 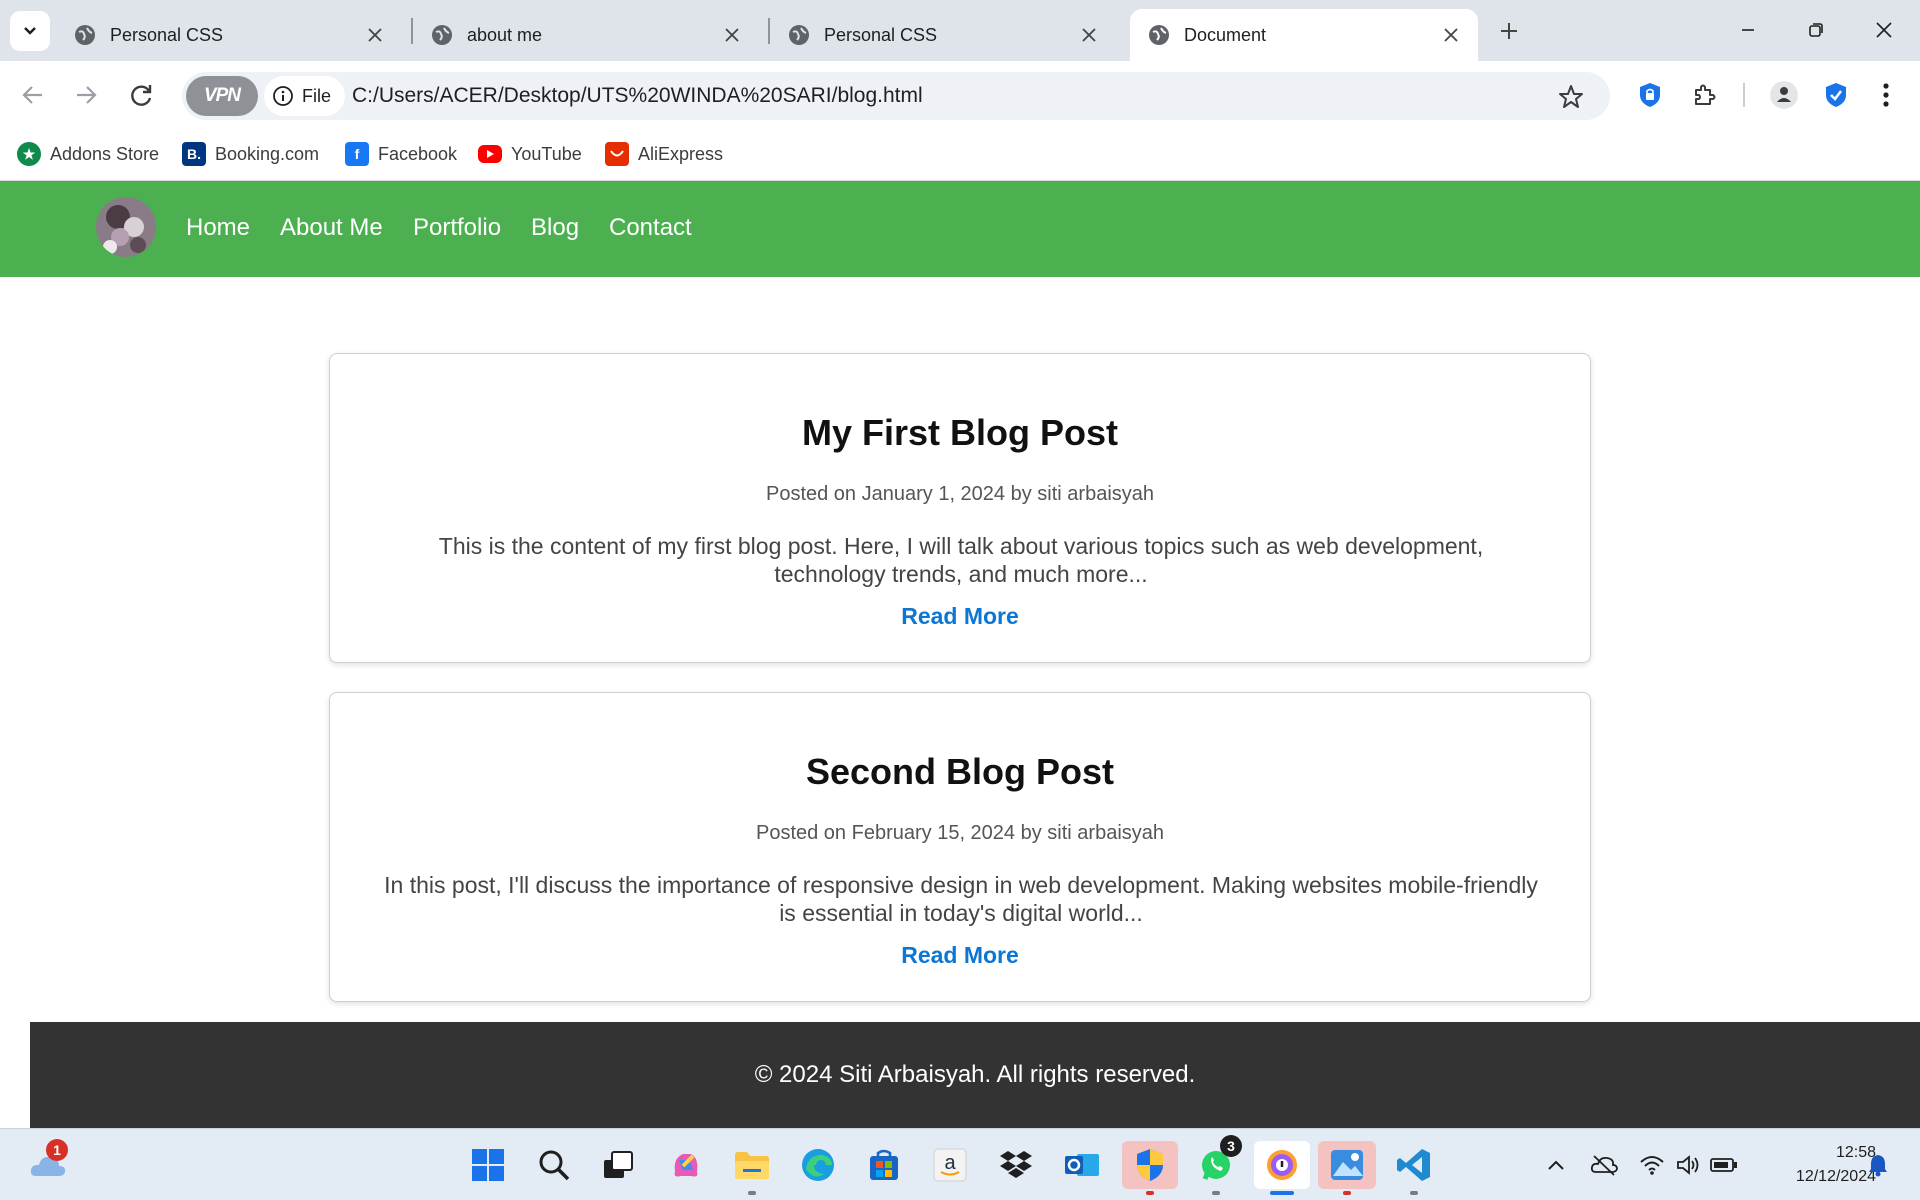 I want to click on vscode-icon, so click(x=1413, y=1165).